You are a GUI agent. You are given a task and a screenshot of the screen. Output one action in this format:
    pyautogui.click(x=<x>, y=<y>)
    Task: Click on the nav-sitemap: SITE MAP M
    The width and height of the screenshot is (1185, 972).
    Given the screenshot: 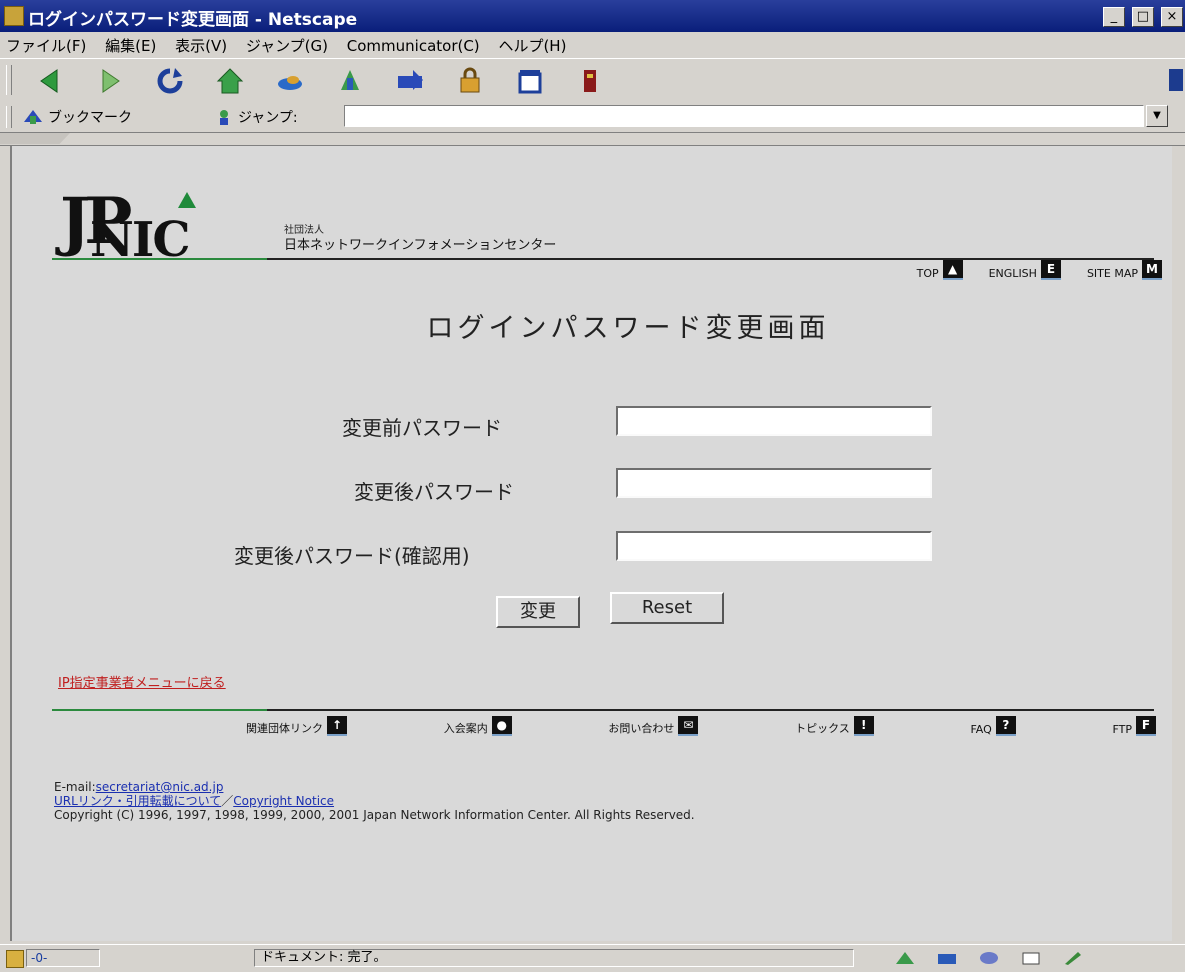 What is the action you would take?
    pyautogui.click(x=1124, y=270)
    